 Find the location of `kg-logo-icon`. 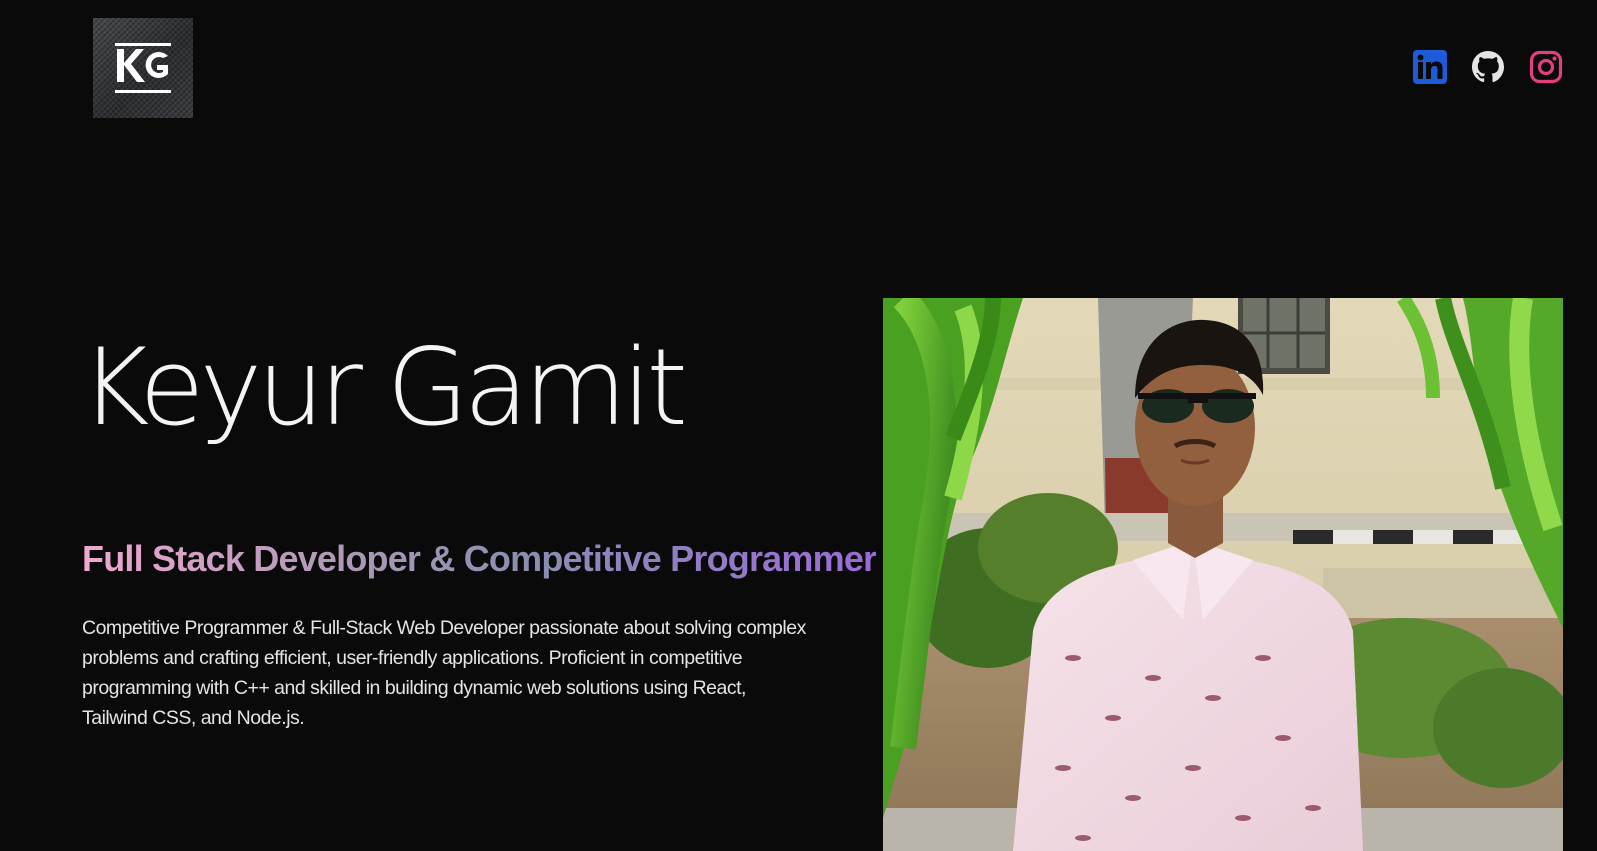

kg-logo-icon is located at coordinates (143, 68).